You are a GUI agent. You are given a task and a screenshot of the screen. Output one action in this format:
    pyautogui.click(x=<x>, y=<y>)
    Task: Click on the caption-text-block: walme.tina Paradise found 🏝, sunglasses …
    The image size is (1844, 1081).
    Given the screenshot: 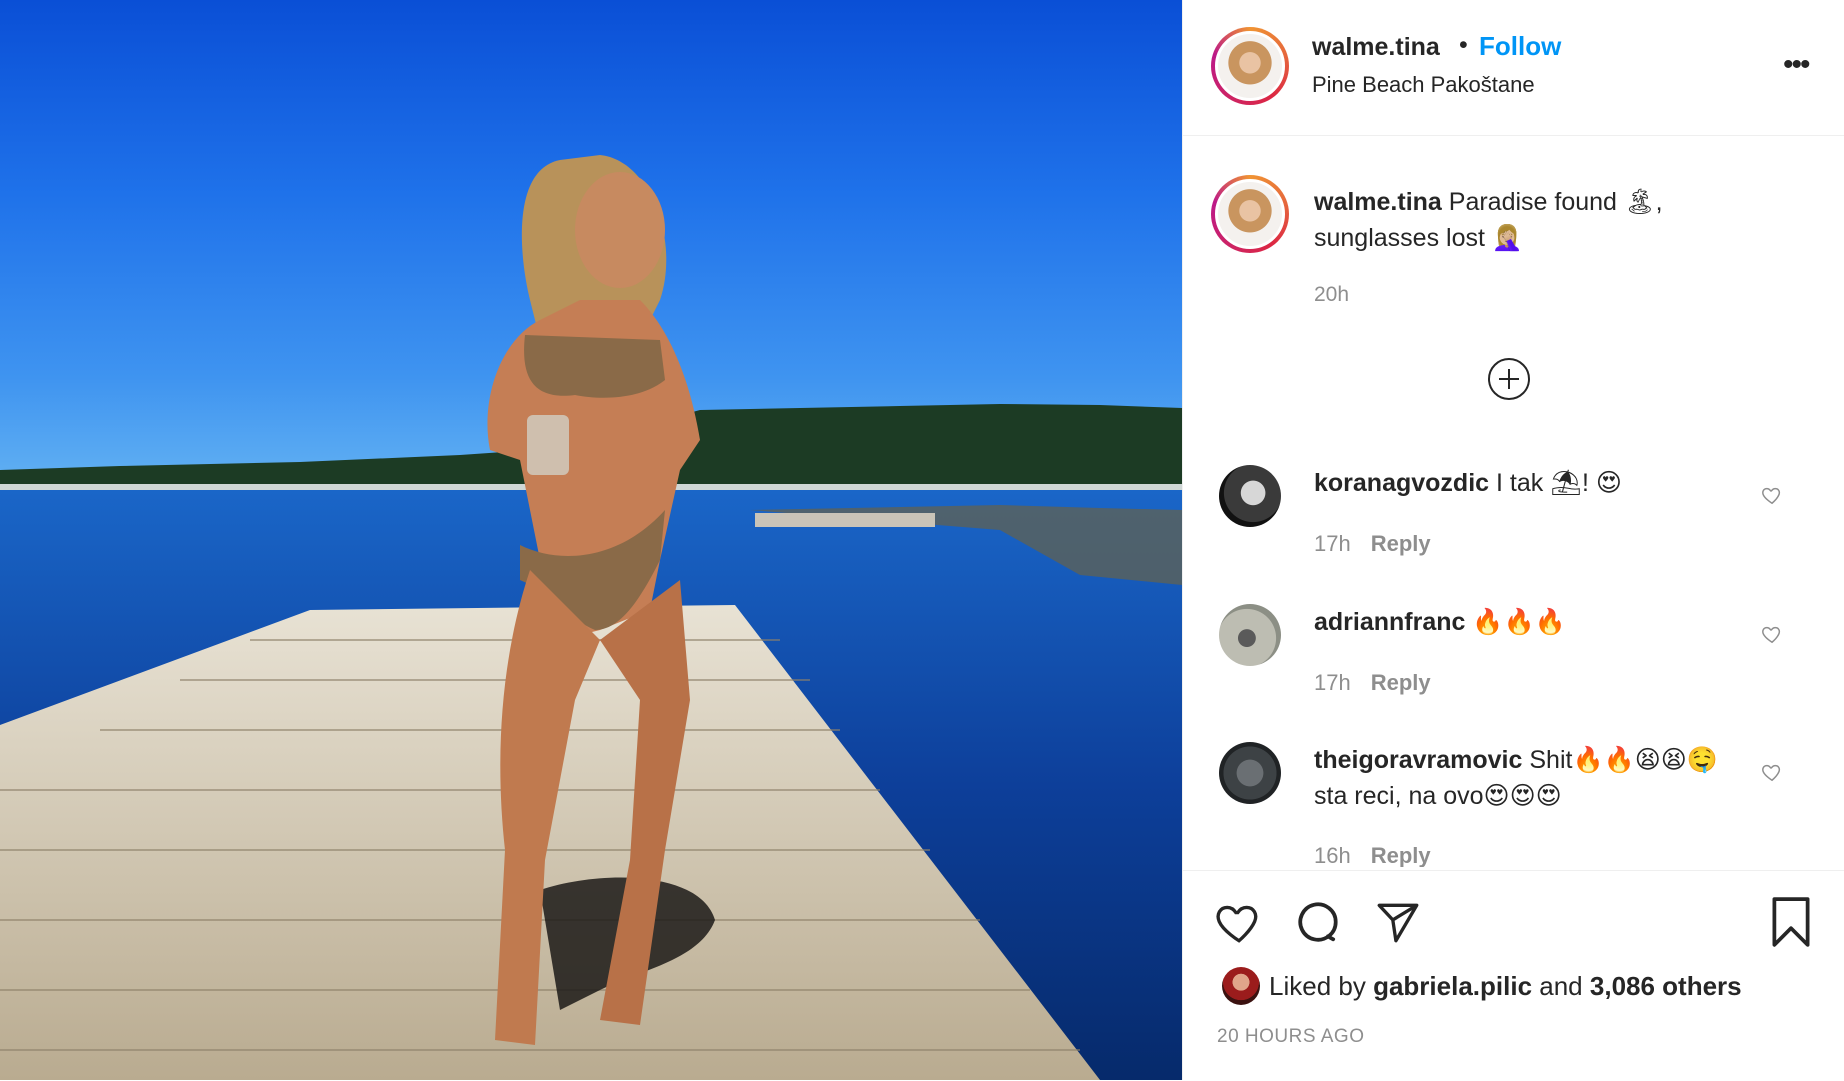 What is the action you would take?
    pyautogui.click(x=1524, y=220)
    